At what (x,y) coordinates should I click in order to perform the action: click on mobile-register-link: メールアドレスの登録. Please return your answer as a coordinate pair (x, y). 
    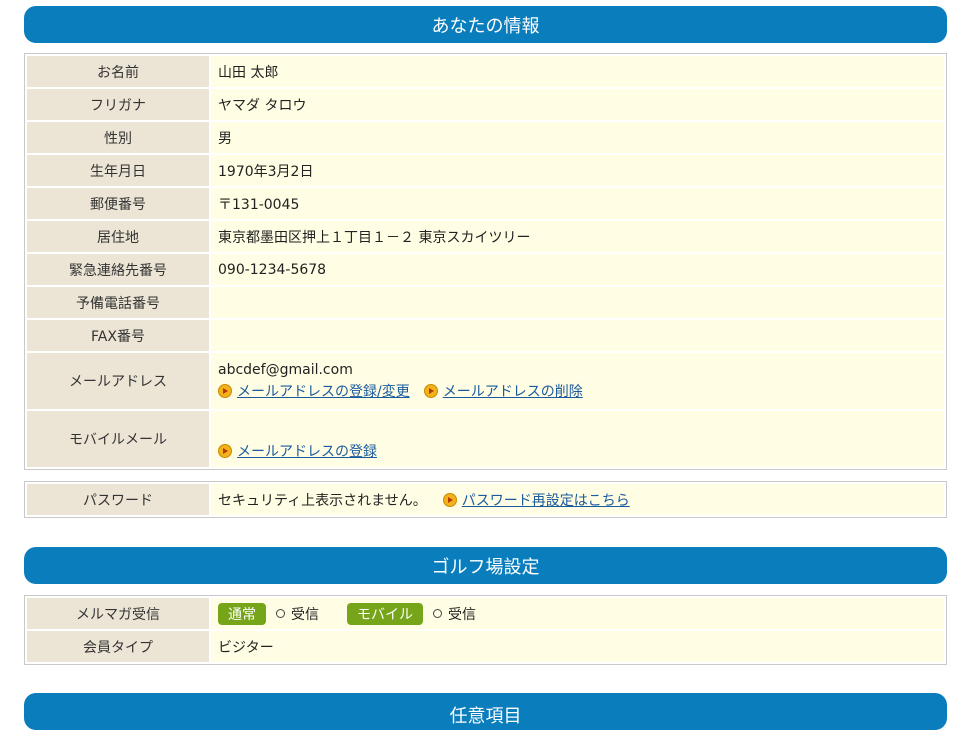
    Looking at the image, I should click on (297, 451).